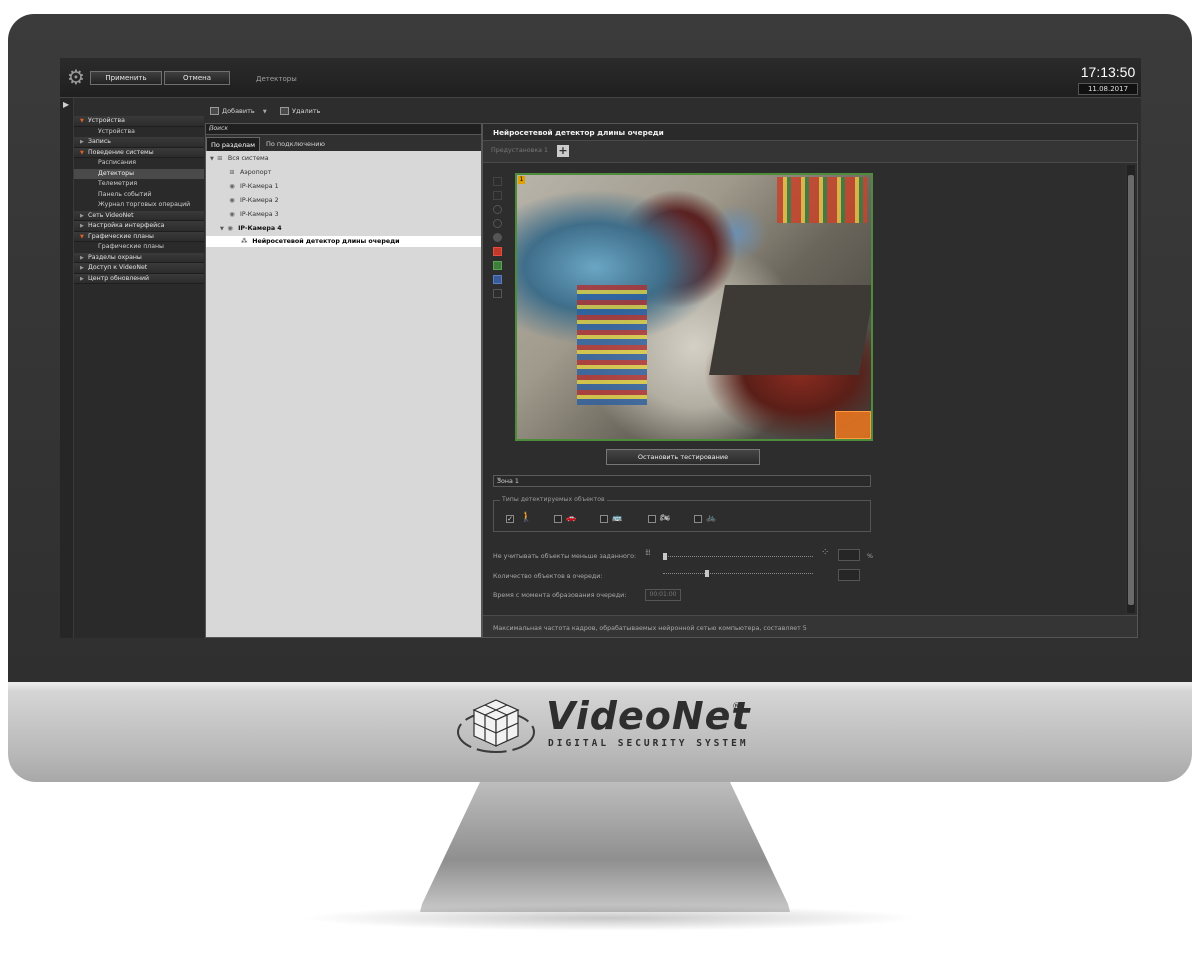 This screenshot has width=1200, height=970. I want to click on tree-item-camera-2: ◉ IP-Камера 2, so click(253, 200).